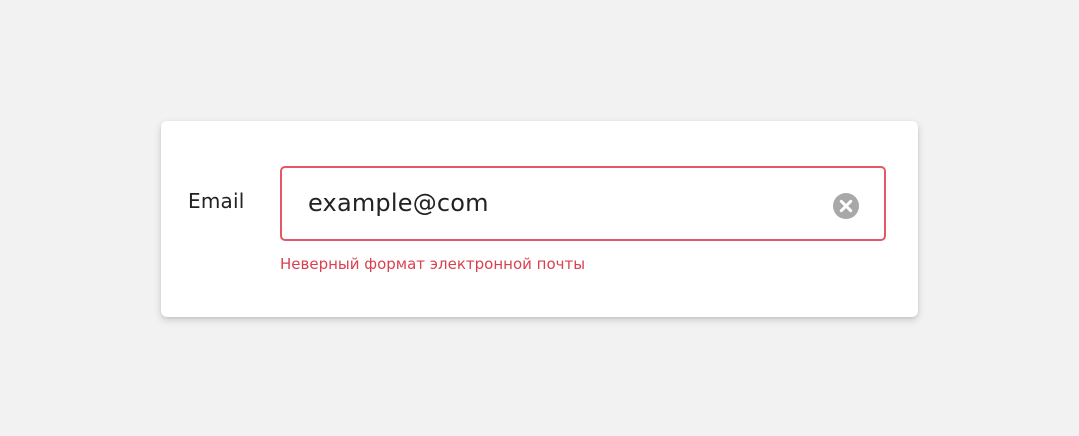 This screenshot has width=1079, height=436. I want to click on email-label: Email, so click(216, 201).